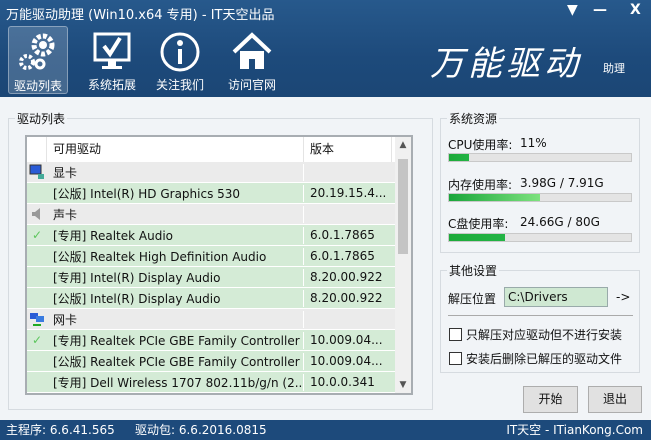  Describe the element at coordinates (562, 183) in the screenshot. I see `mem-value: 3.98G / 7.91G` at that location.